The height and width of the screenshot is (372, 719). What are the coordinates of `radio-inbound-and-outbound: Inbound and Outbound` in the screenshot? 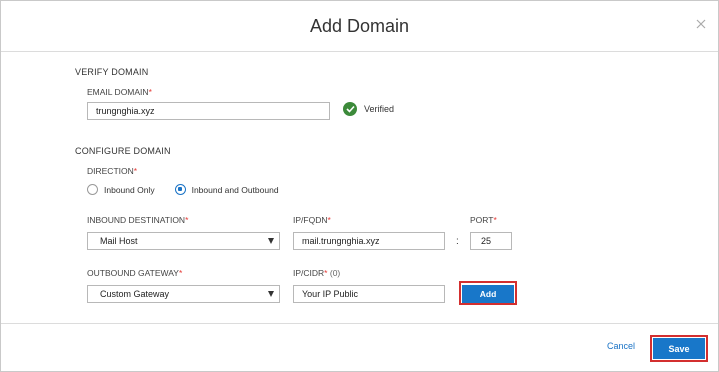 It's located at (226, 189).